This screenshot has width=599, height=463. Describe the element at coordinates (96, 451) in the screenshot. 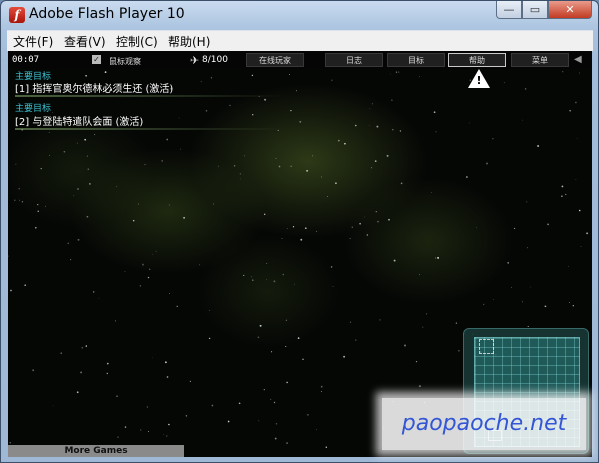

I see `more-games-button: More Games` at that location.